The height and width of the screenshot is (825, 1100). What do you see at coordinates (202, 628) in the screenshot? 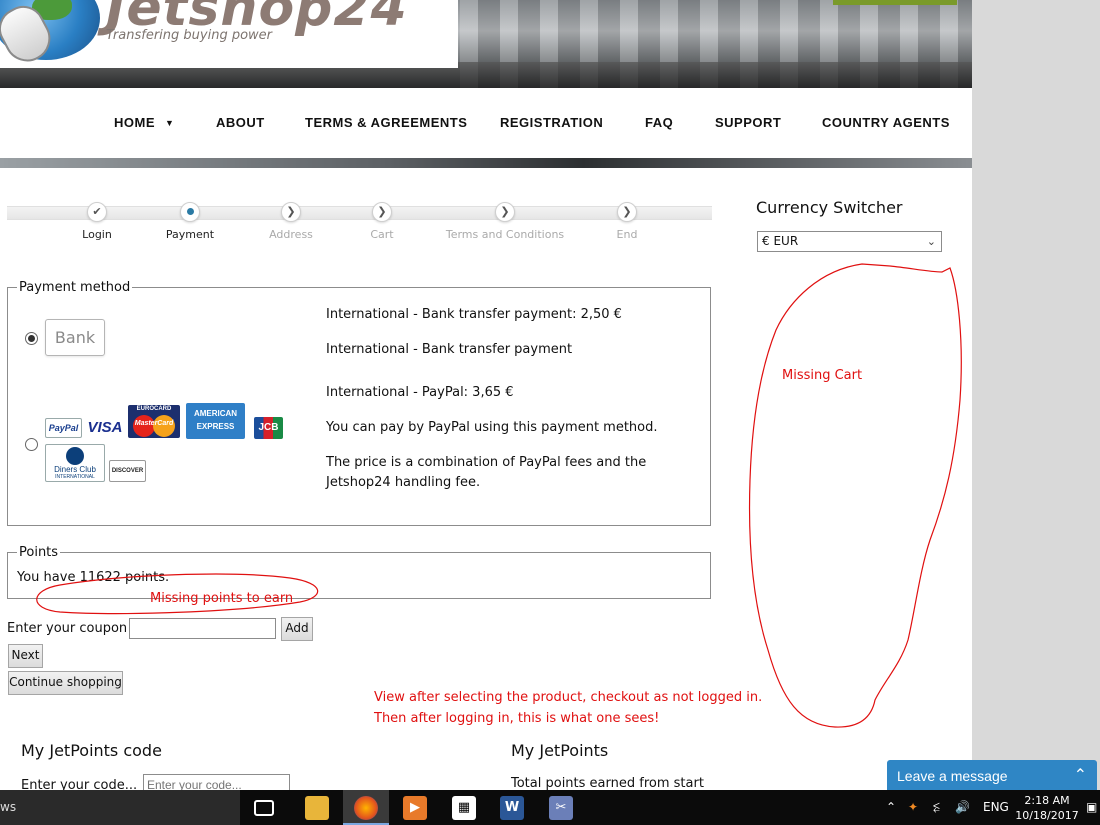
I see `coupon-input` at bounding box center [202, 628].